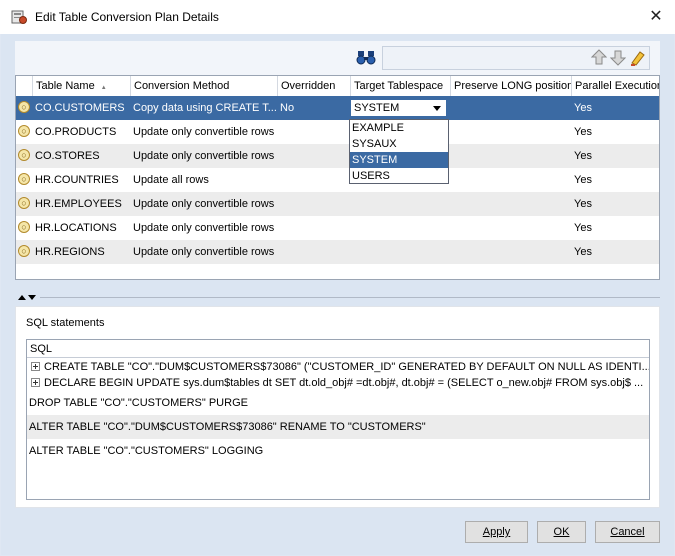 This screenshot has width=675, height=556. What do you see at coordinates (67, 156) in the screenshot?
I see `cell-table-name: CO.STORES` at bounding box center [67, 156].